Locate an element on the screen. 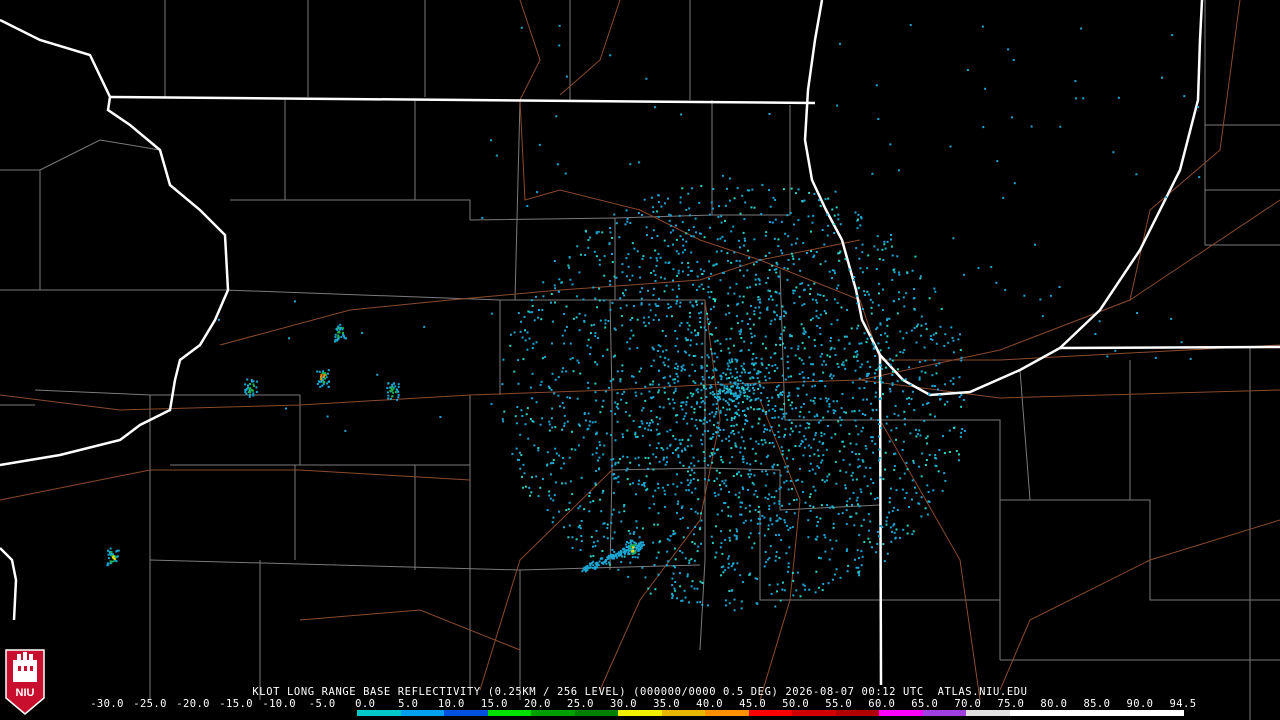 The width and height of the screenshot is (1280, 720). colorbar-tick-label: -25.0 is located at coordinates (150, 704).